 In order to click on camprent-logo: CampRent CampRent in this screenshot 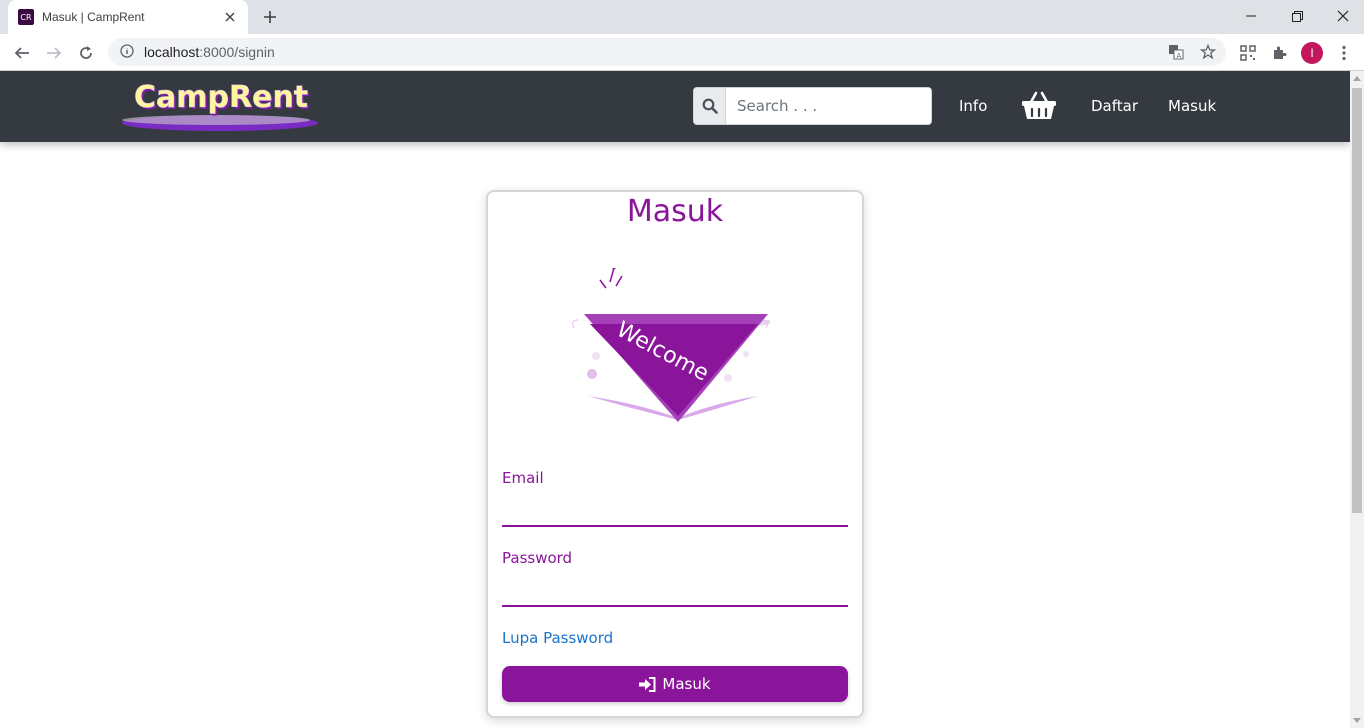, I will do `click(220, 107)`.